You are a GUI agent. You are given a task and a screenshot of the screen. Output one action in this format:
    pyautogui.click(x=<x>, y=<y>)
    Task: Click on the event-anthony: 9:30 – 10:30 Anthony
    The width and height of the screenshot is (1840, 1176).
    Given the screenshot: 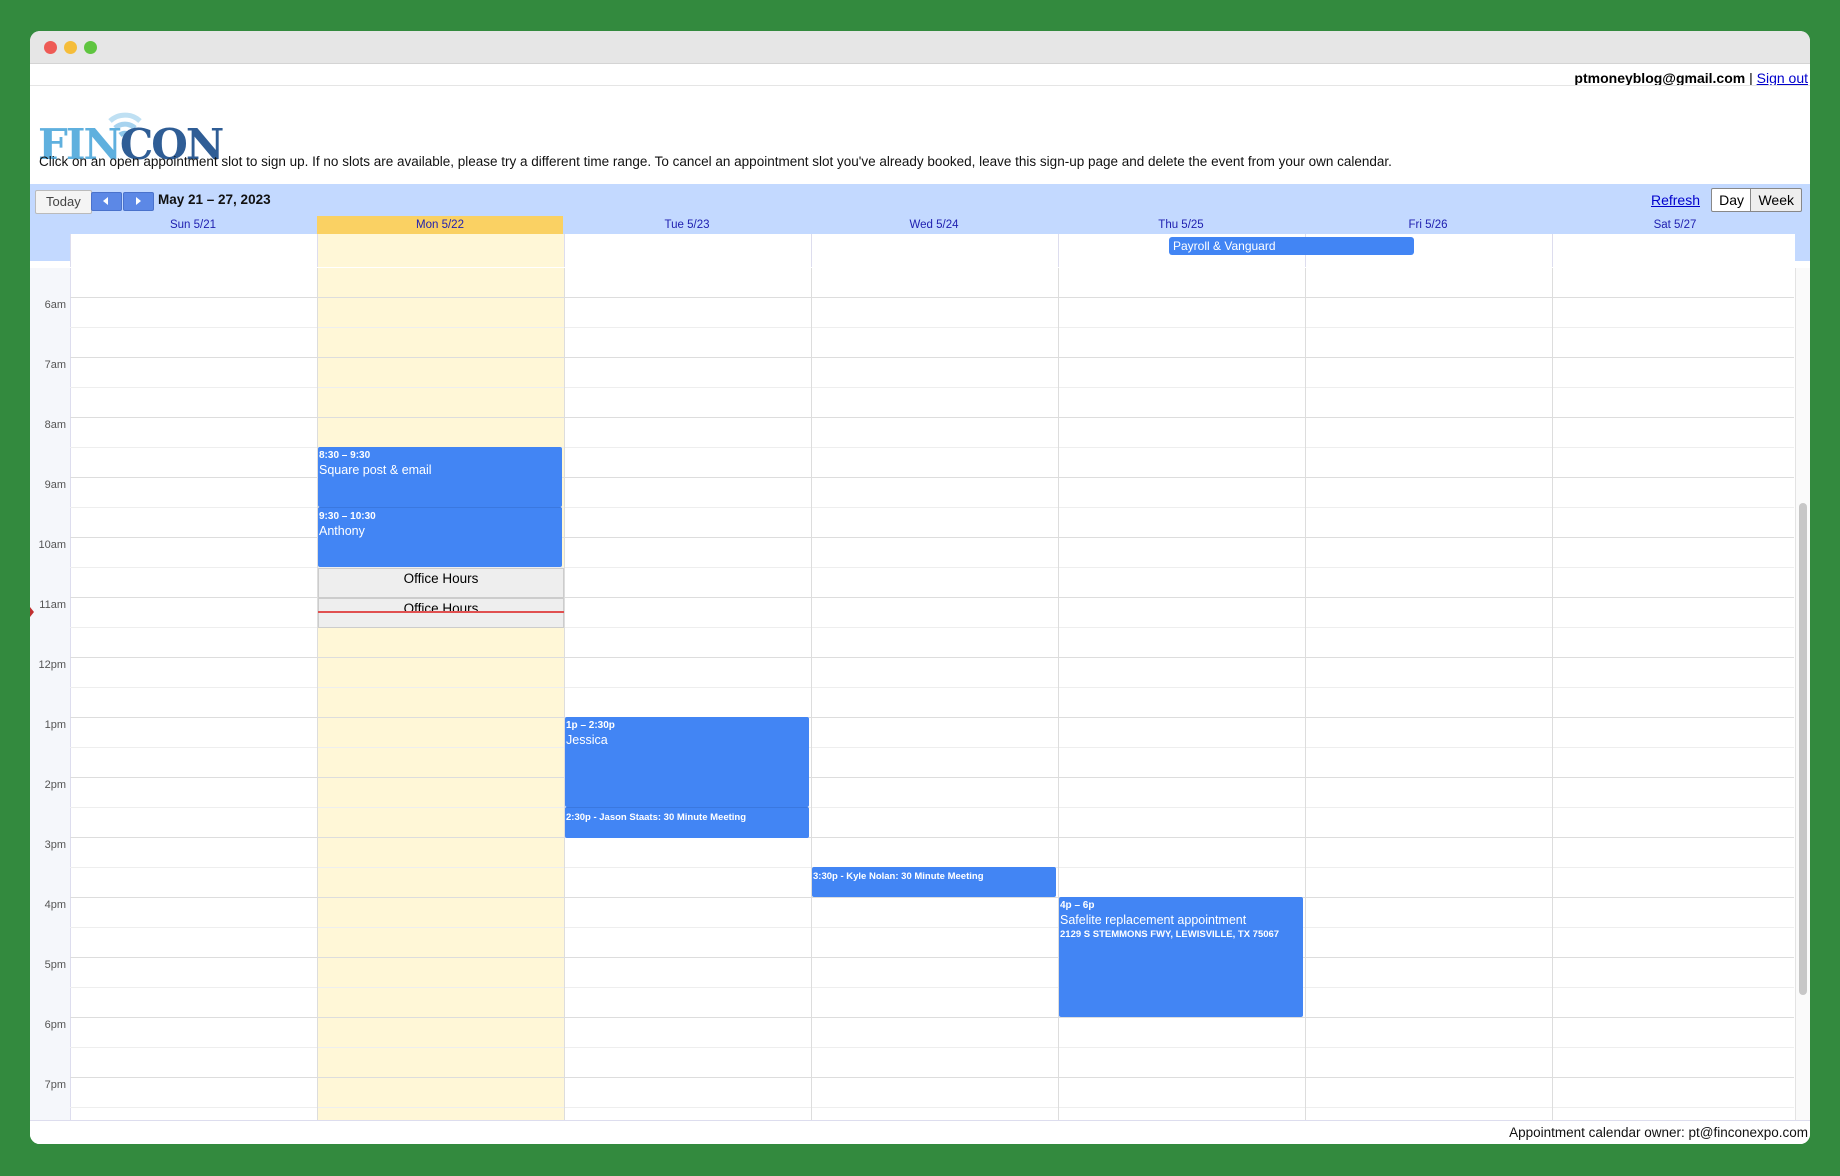 What is the action you would take?
    pyautogui.click(x=440, y=537)
    